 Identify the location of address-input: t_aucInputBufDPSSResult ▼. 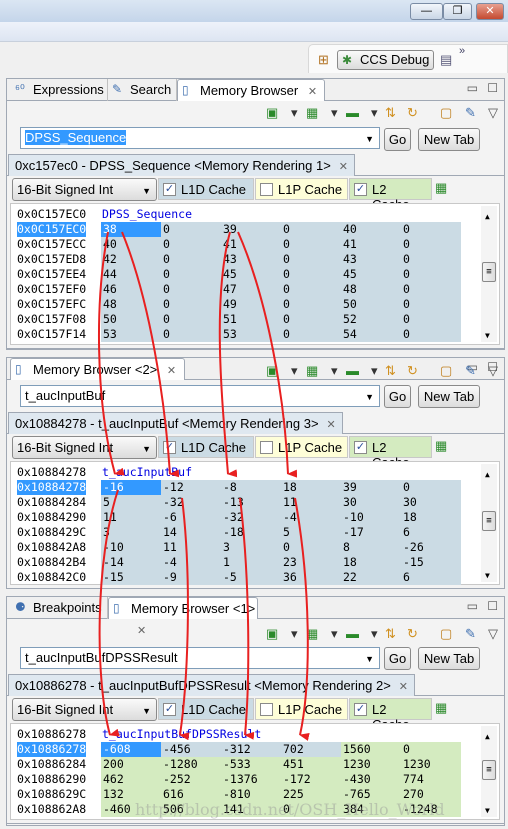
(200, 658).